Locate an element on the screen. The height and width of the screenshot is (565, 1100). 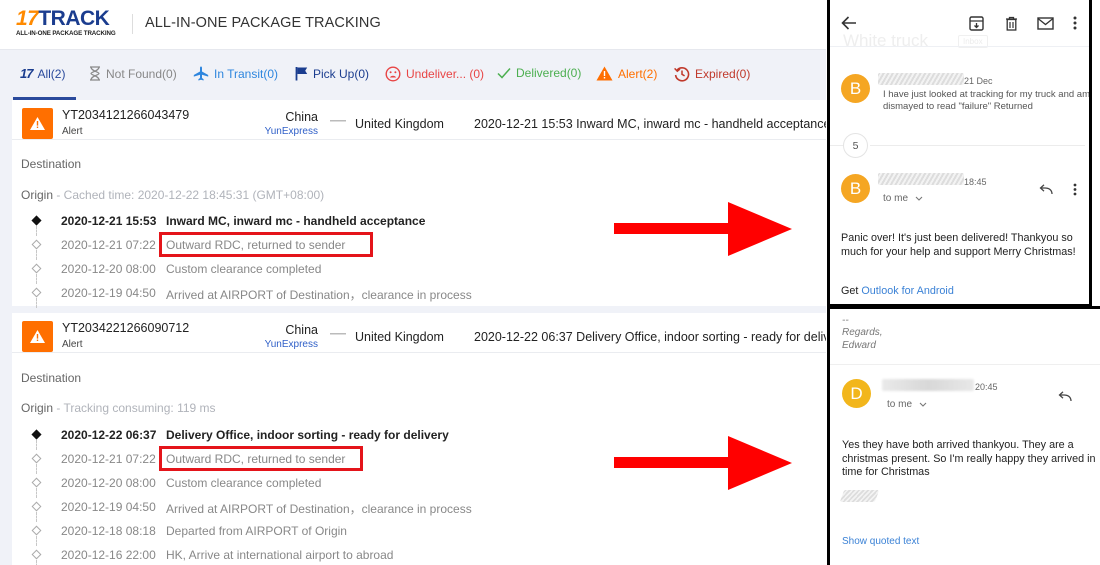
event-time: 2020-12-16 22:00 is located at coordinates (108, 555).